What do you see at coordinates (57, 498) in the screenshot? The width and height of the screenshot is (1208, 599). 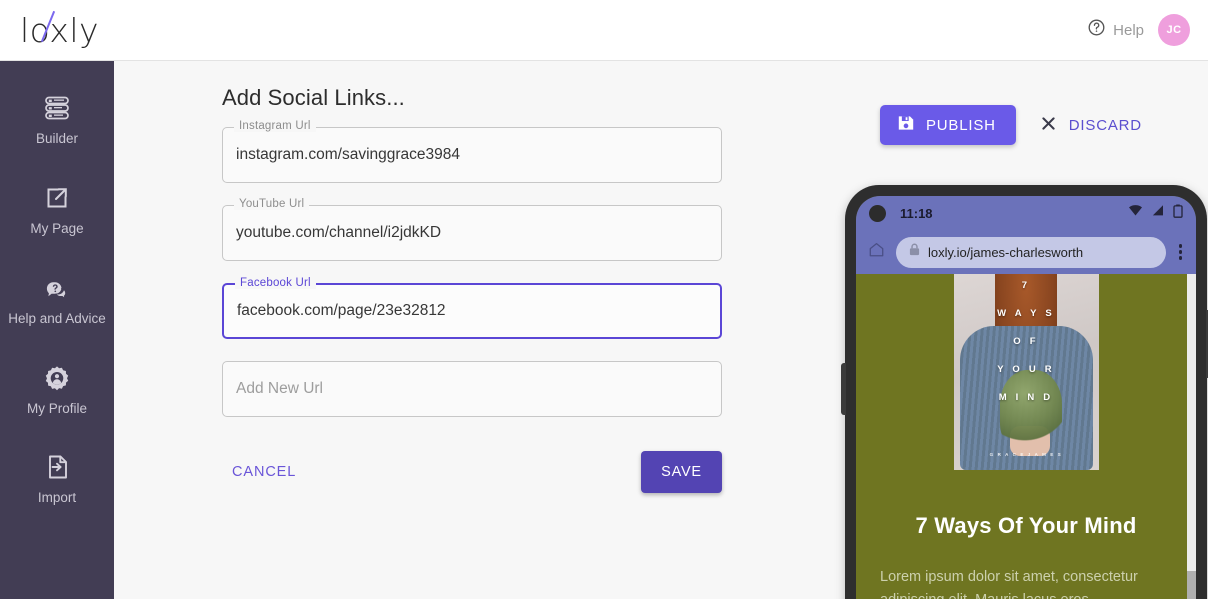 I see `sidebar-item-label: Import` at bounding box center [57, 498].